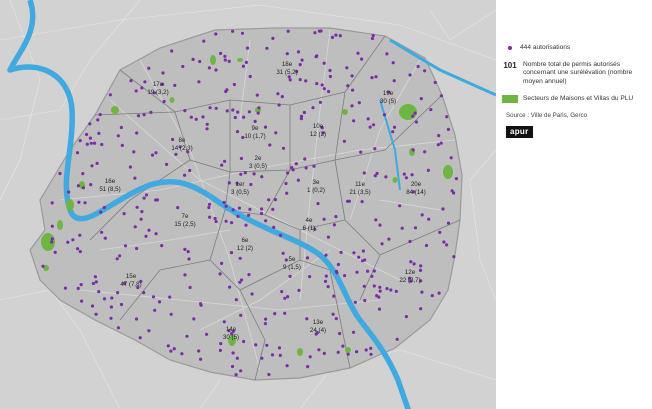 The height and width of the screenshot is (409, 652). What do you see at coordinates (510, 66) in the screenshot?
I see `legend-total-number: 101` at bounding box center [510, 66].